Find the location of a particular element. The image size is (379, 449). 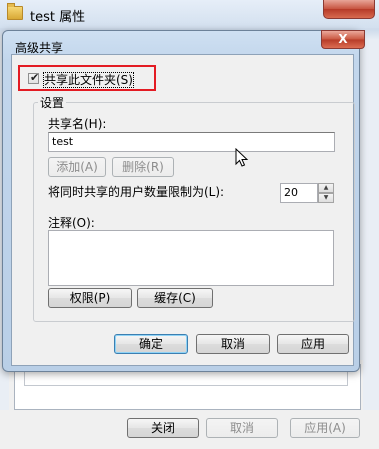

share-folder-label: 共享此文件夹(S) is located at coordinates (88, 79).